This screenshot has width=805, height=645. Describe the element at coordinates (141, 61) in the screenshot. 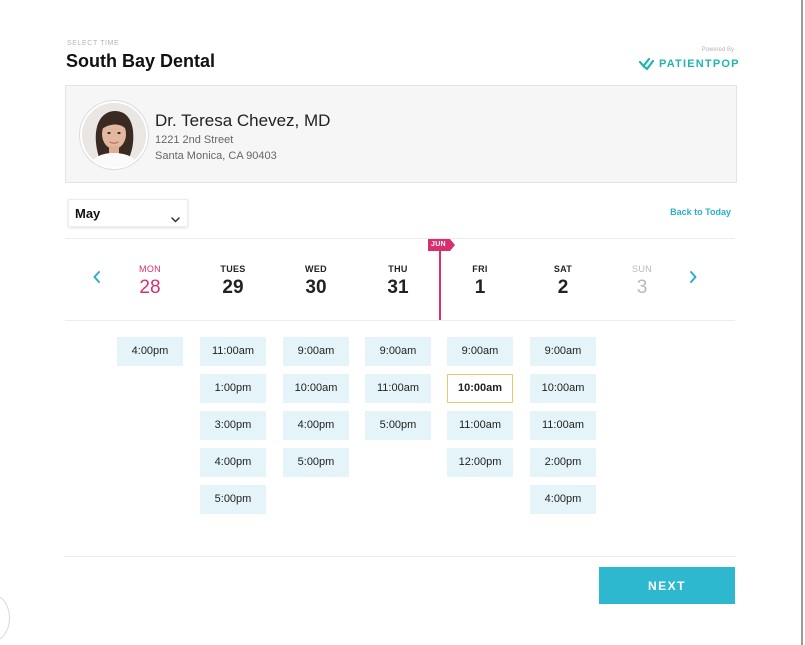

I see `practice-title: South Bay Dental` at that location.